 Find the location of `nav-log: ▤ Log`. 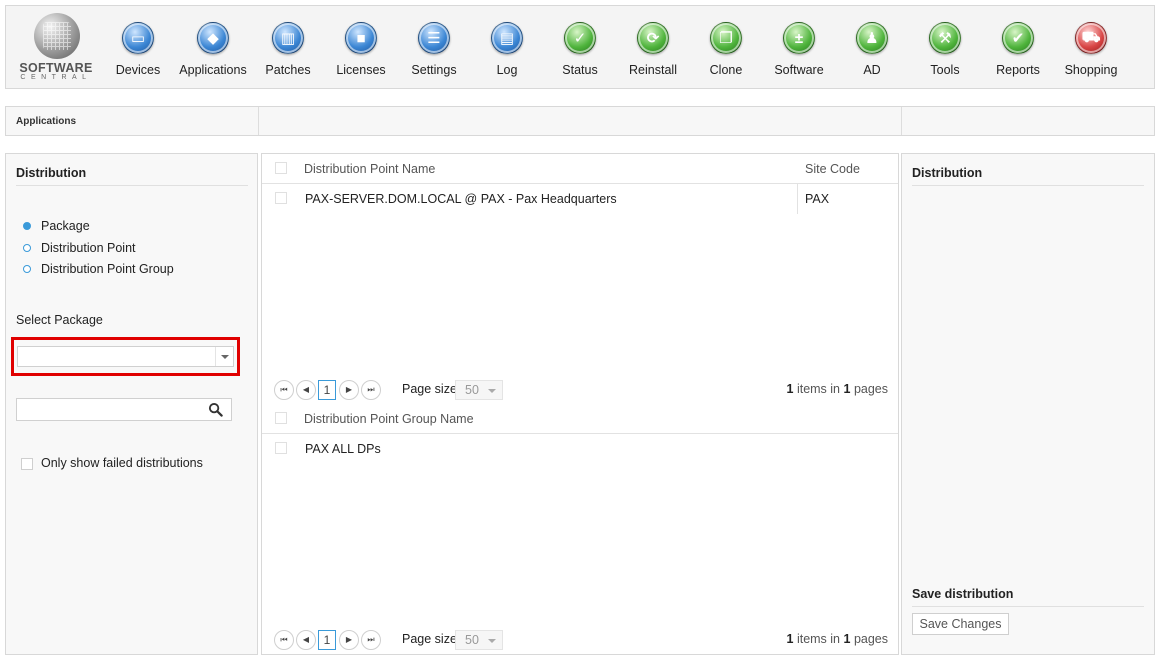

nav-log: ▤ Log is located at coordinates (507, 48).